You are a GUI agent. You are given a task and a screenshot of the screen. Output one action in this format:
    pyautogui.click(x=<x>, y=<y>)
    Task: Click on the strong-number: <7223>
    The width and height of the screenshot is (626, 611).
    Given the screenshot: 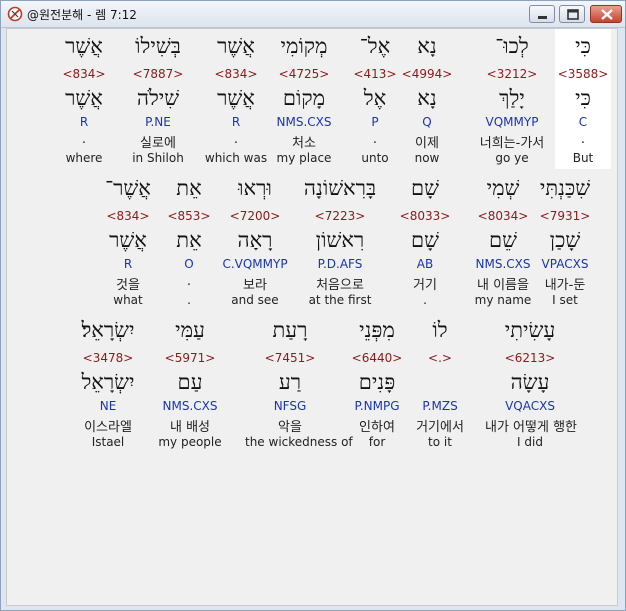 What is the action you would take?
    pyautogui.click(x=340, y=216)
    